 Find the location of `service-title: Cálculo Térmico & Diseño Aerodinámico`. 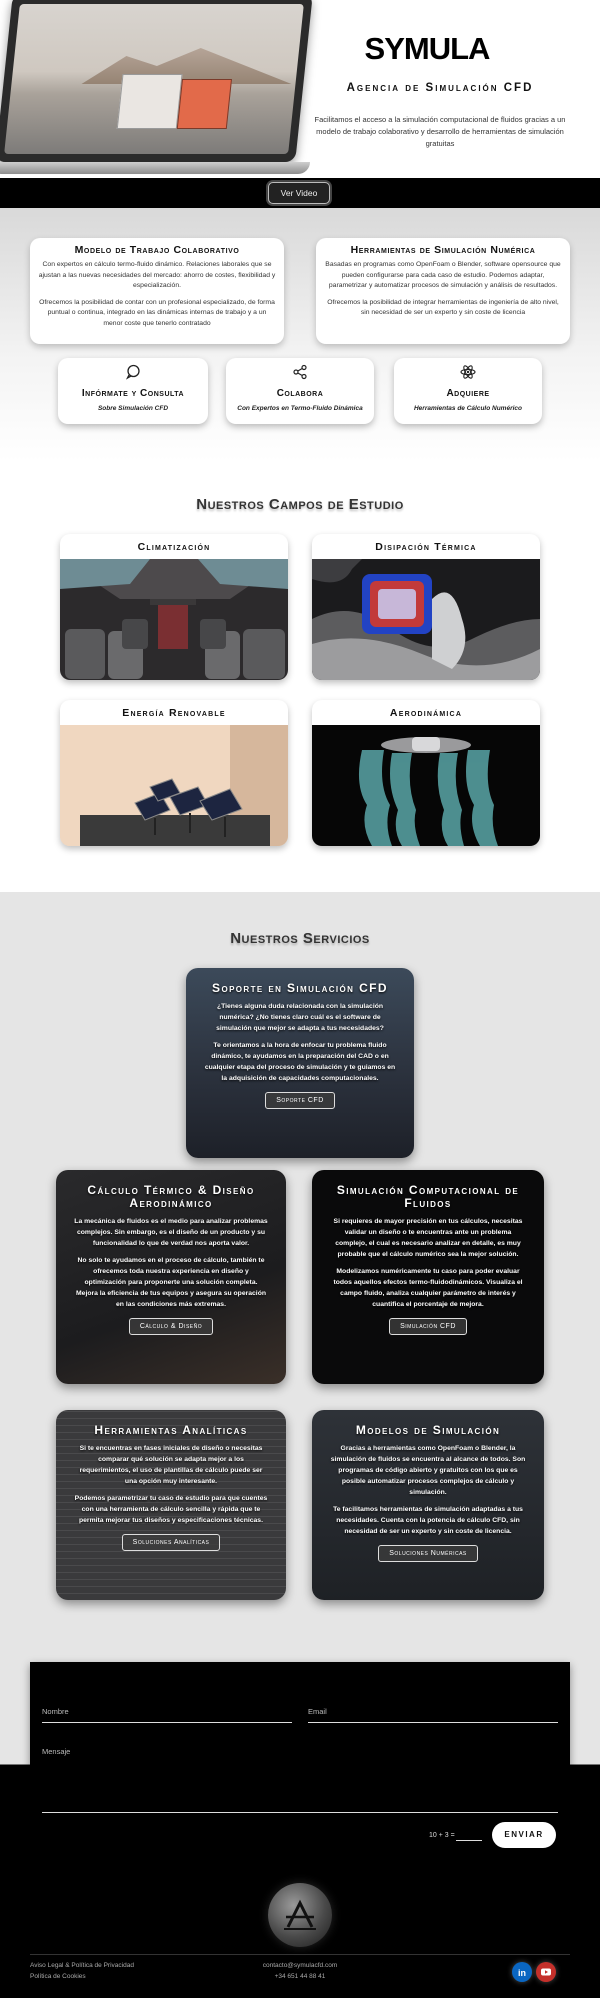

service-title: Cálculo Térmico & Diseño Aerodinámico is located at coordinates (171, 1196).